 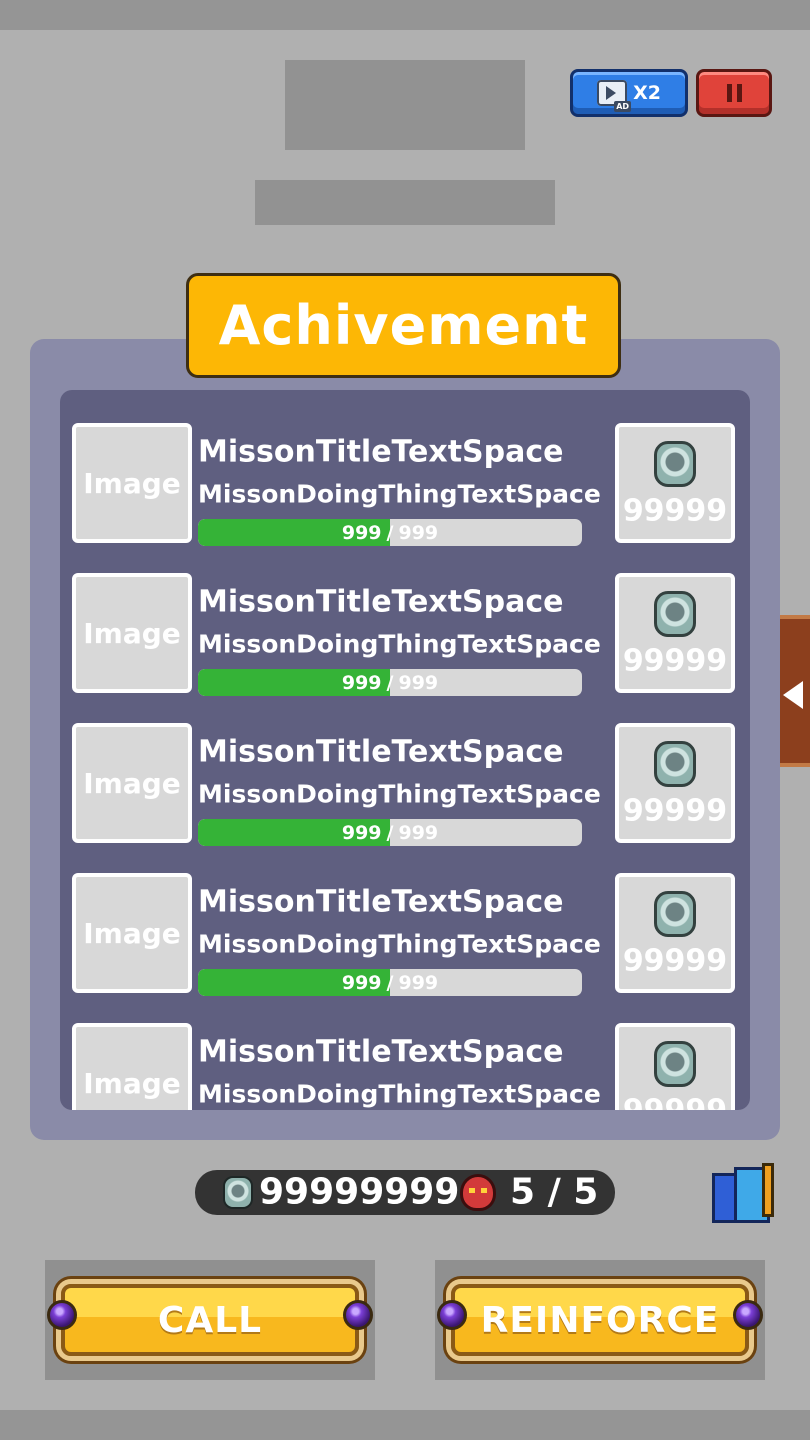 I want to click on header-placeholder, so click(x=405, y=105).